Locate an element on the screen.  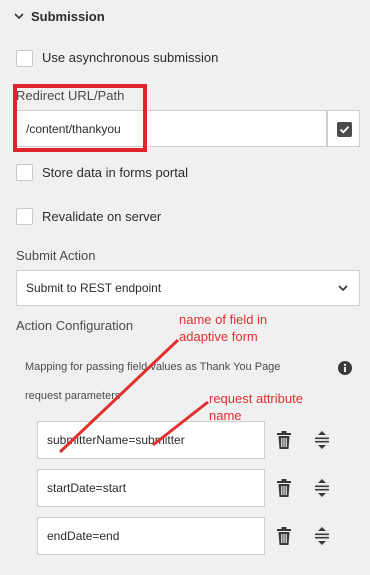
annotation-field-name-line1: name of field in is located at coordinates (223, 319).